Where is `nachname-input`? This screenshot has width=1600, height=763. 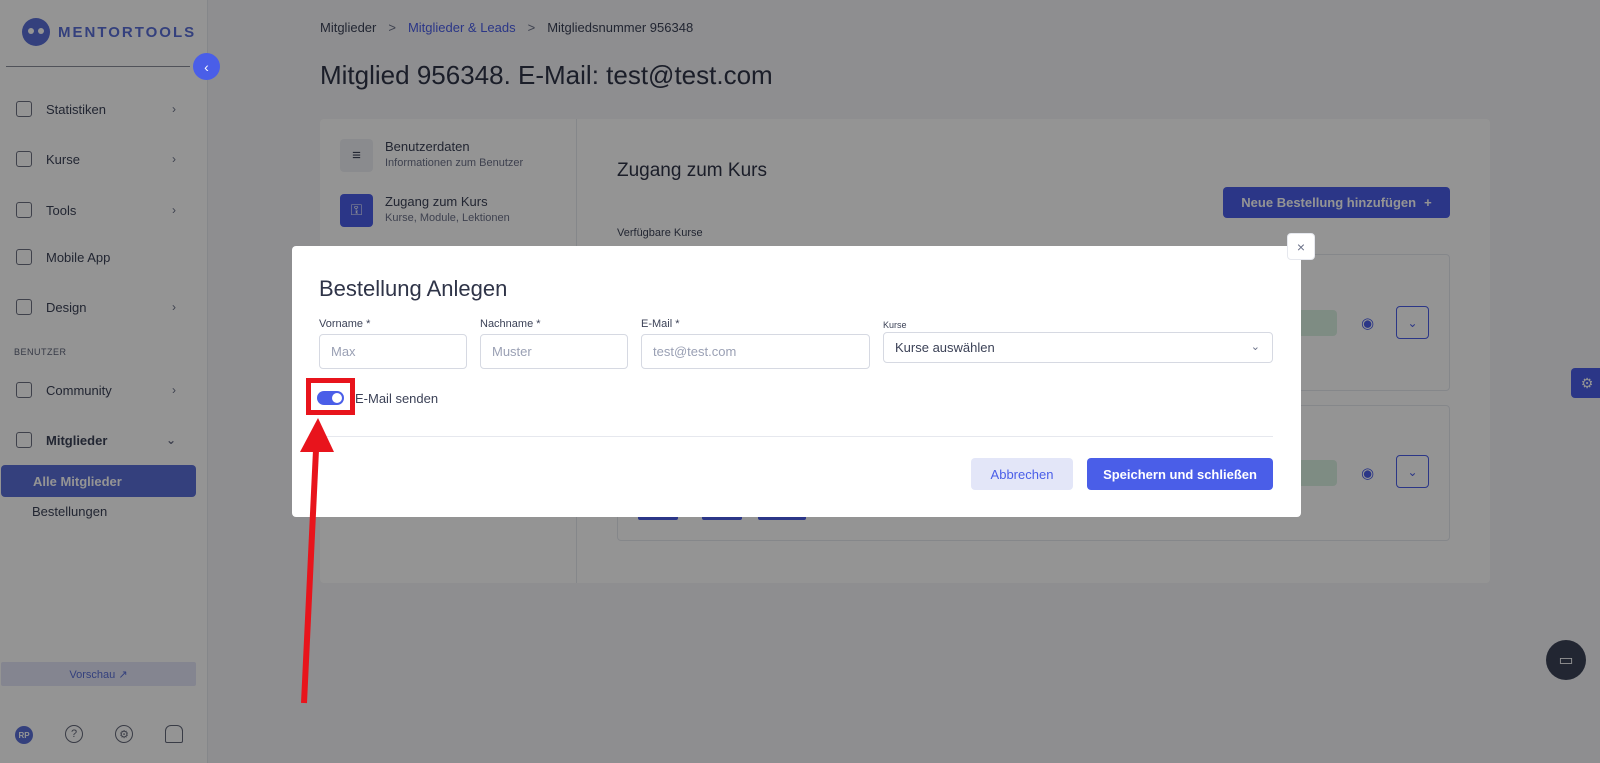 nachname-input is located at coordinates (554, 351).